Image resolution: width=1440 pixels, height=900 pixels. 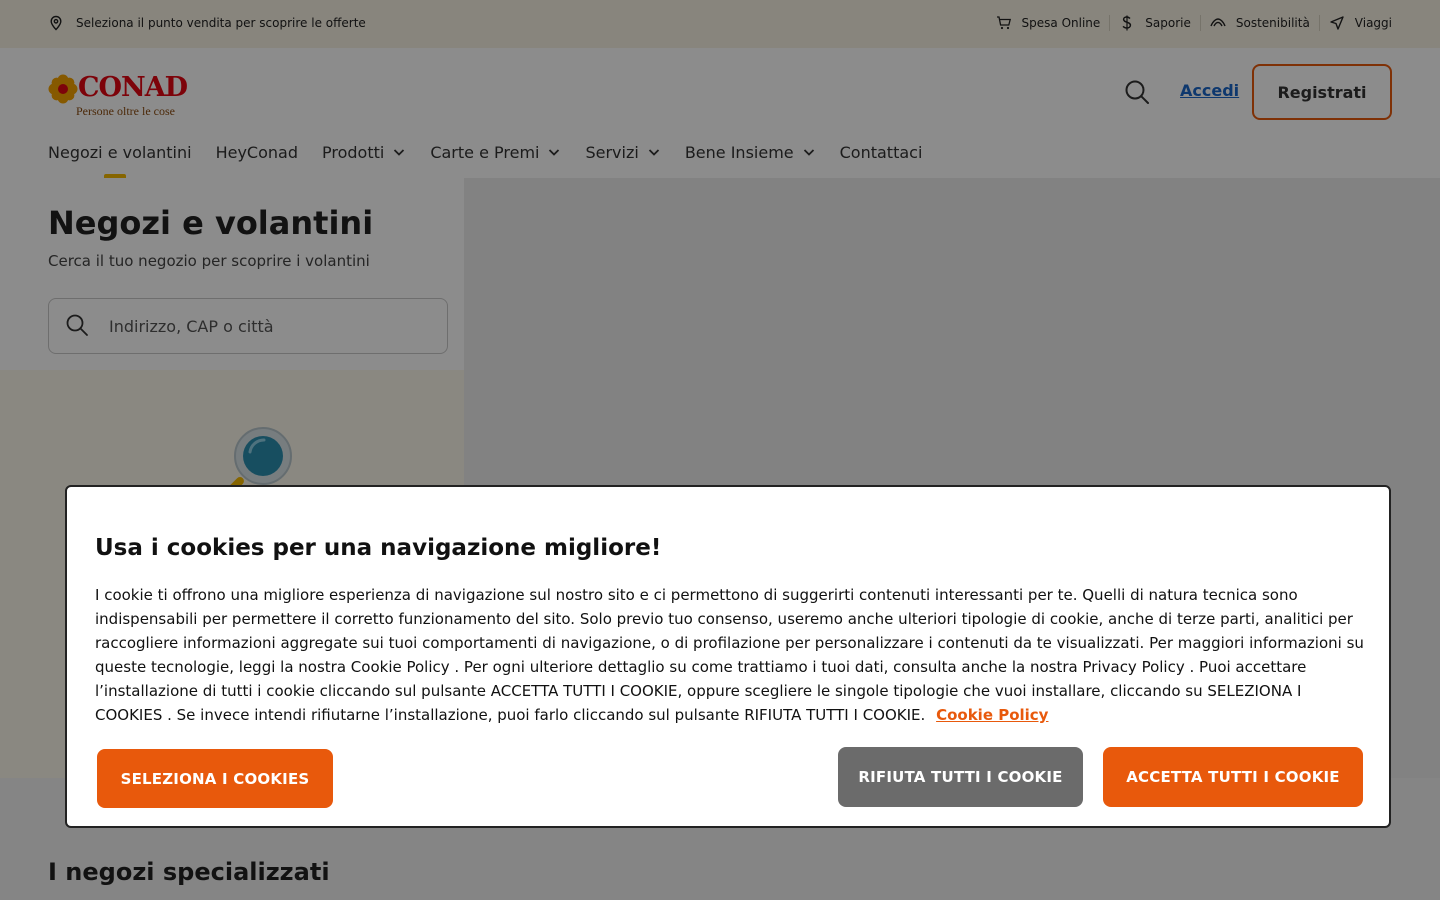 What do you see at coordinates (1233, 777) in the screenshot?
I see `accept-all-cookies-button: ACCETTA TUTTI I COOKIE` at bounding box center [1233, 777].